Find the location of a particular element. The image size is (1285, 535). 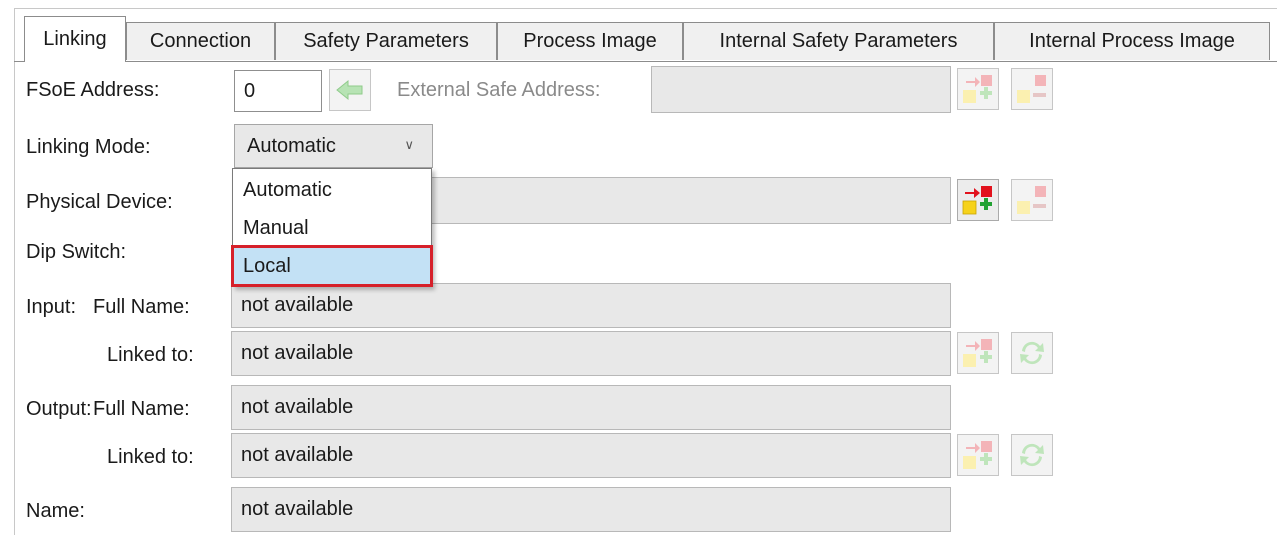

tab-process-image-label: Process Image is located at coordinates (590, 41).